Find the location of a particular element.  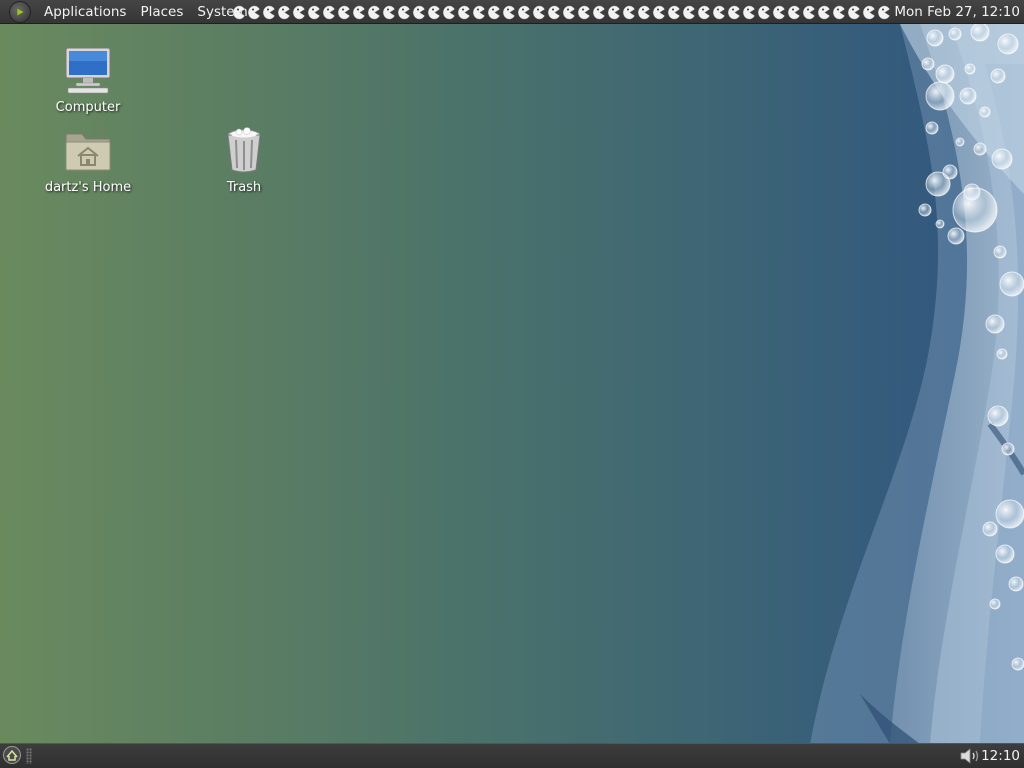

desktop-icon-home: dartz's Home is located at coordinates (88, 160).